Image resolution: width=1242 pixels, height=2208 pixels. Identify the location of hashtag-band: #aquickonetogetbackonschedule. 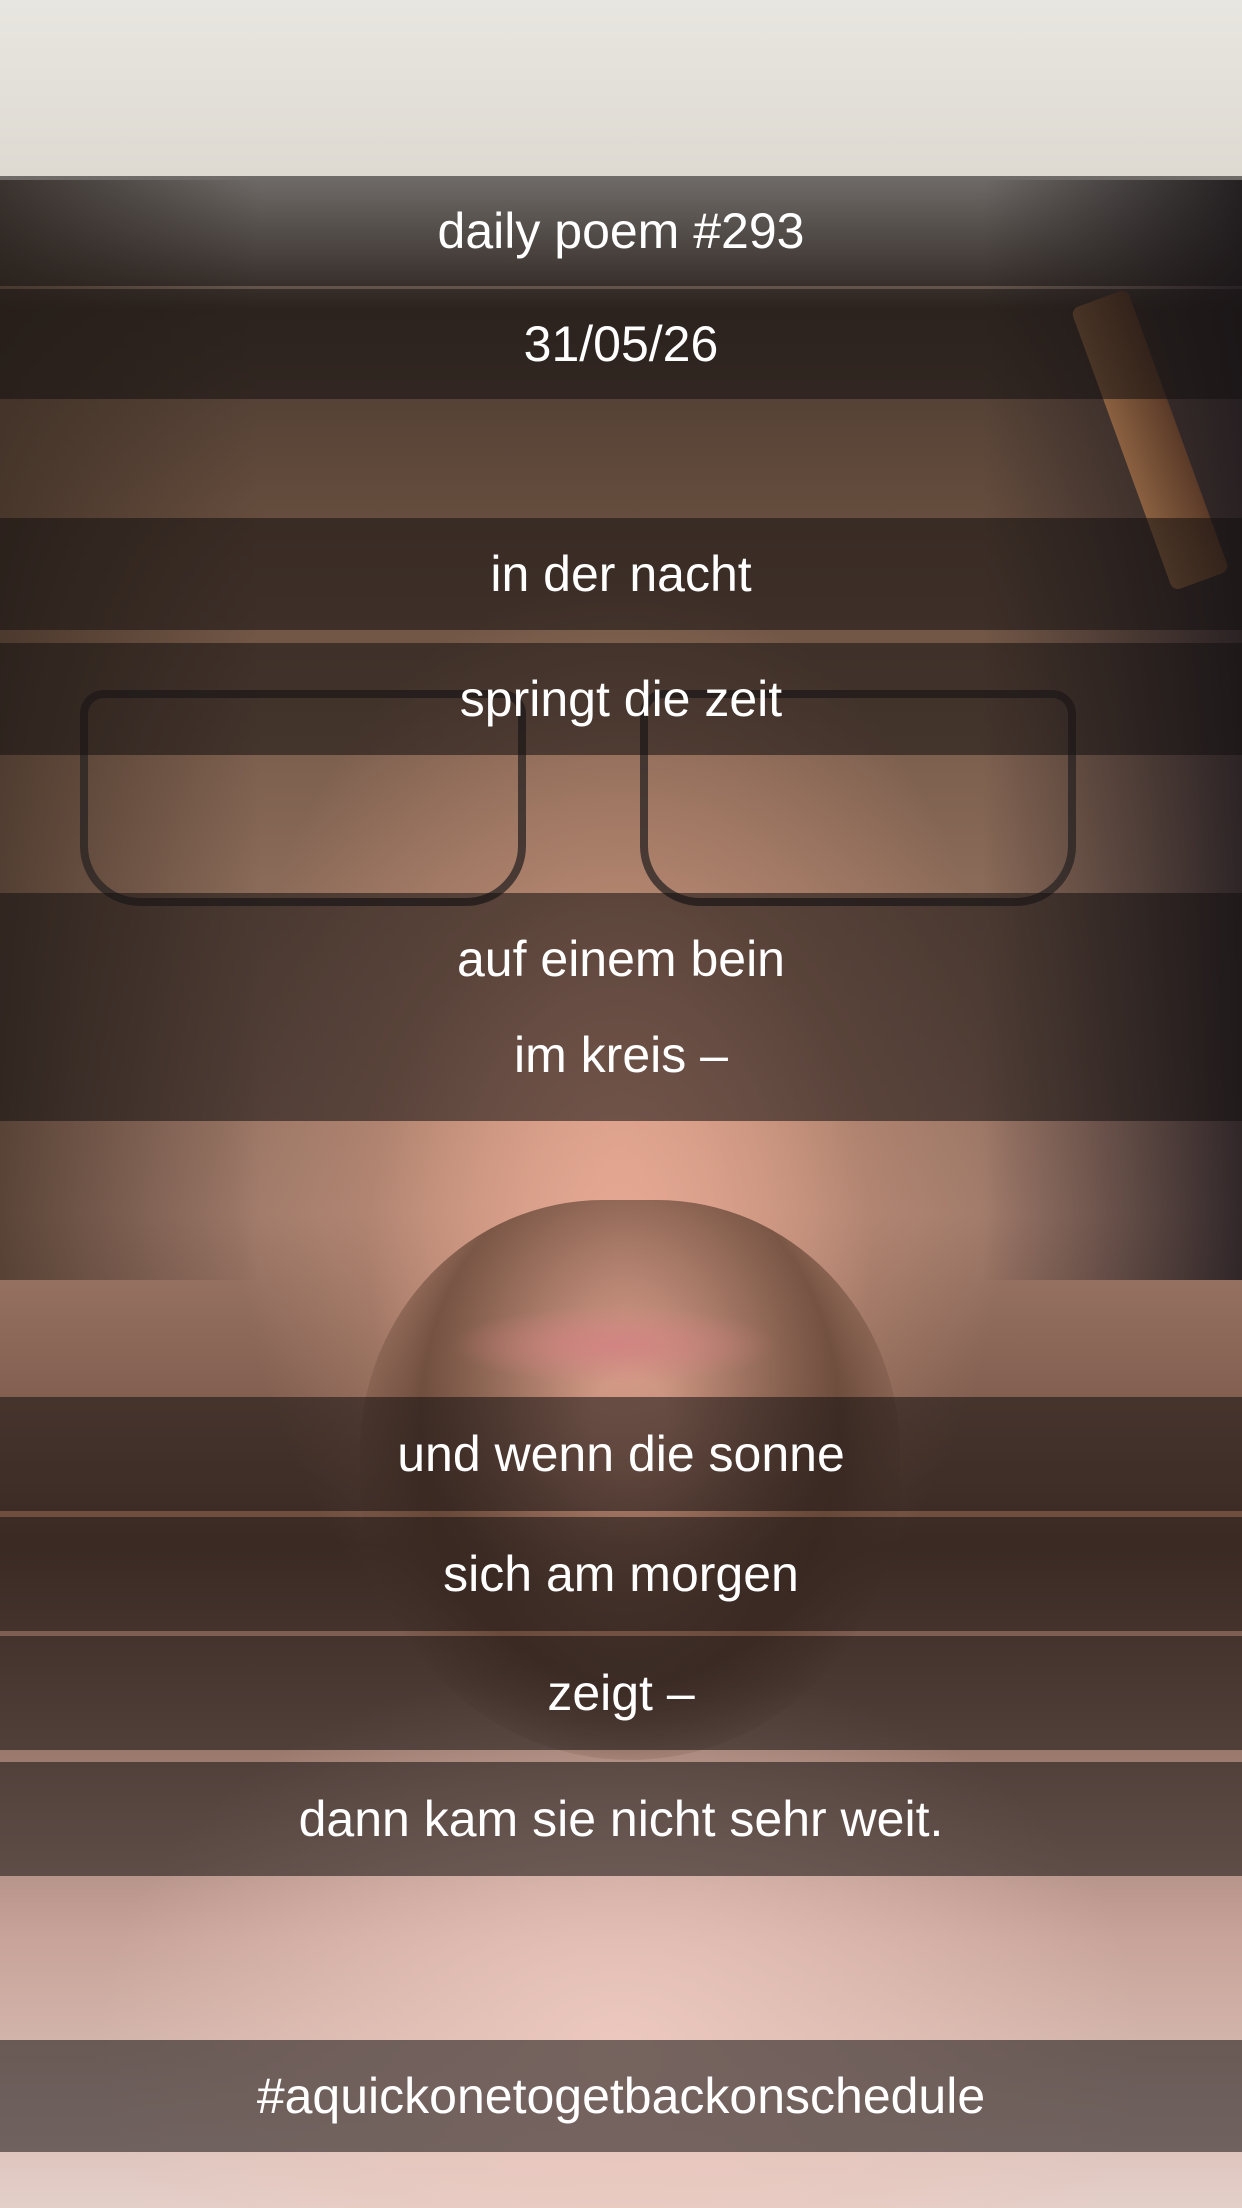
(621, 2096).